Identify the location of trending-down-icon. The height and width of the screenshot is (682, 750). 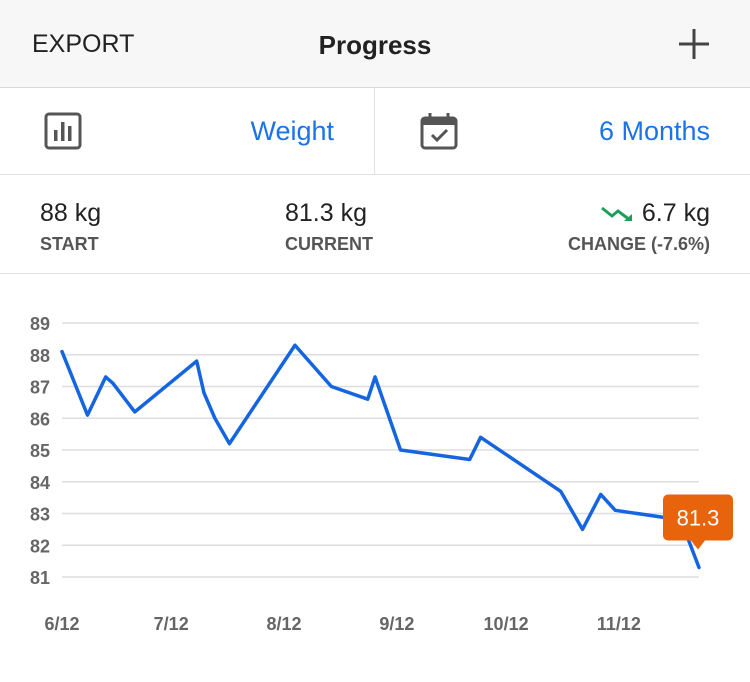
(616, 213).